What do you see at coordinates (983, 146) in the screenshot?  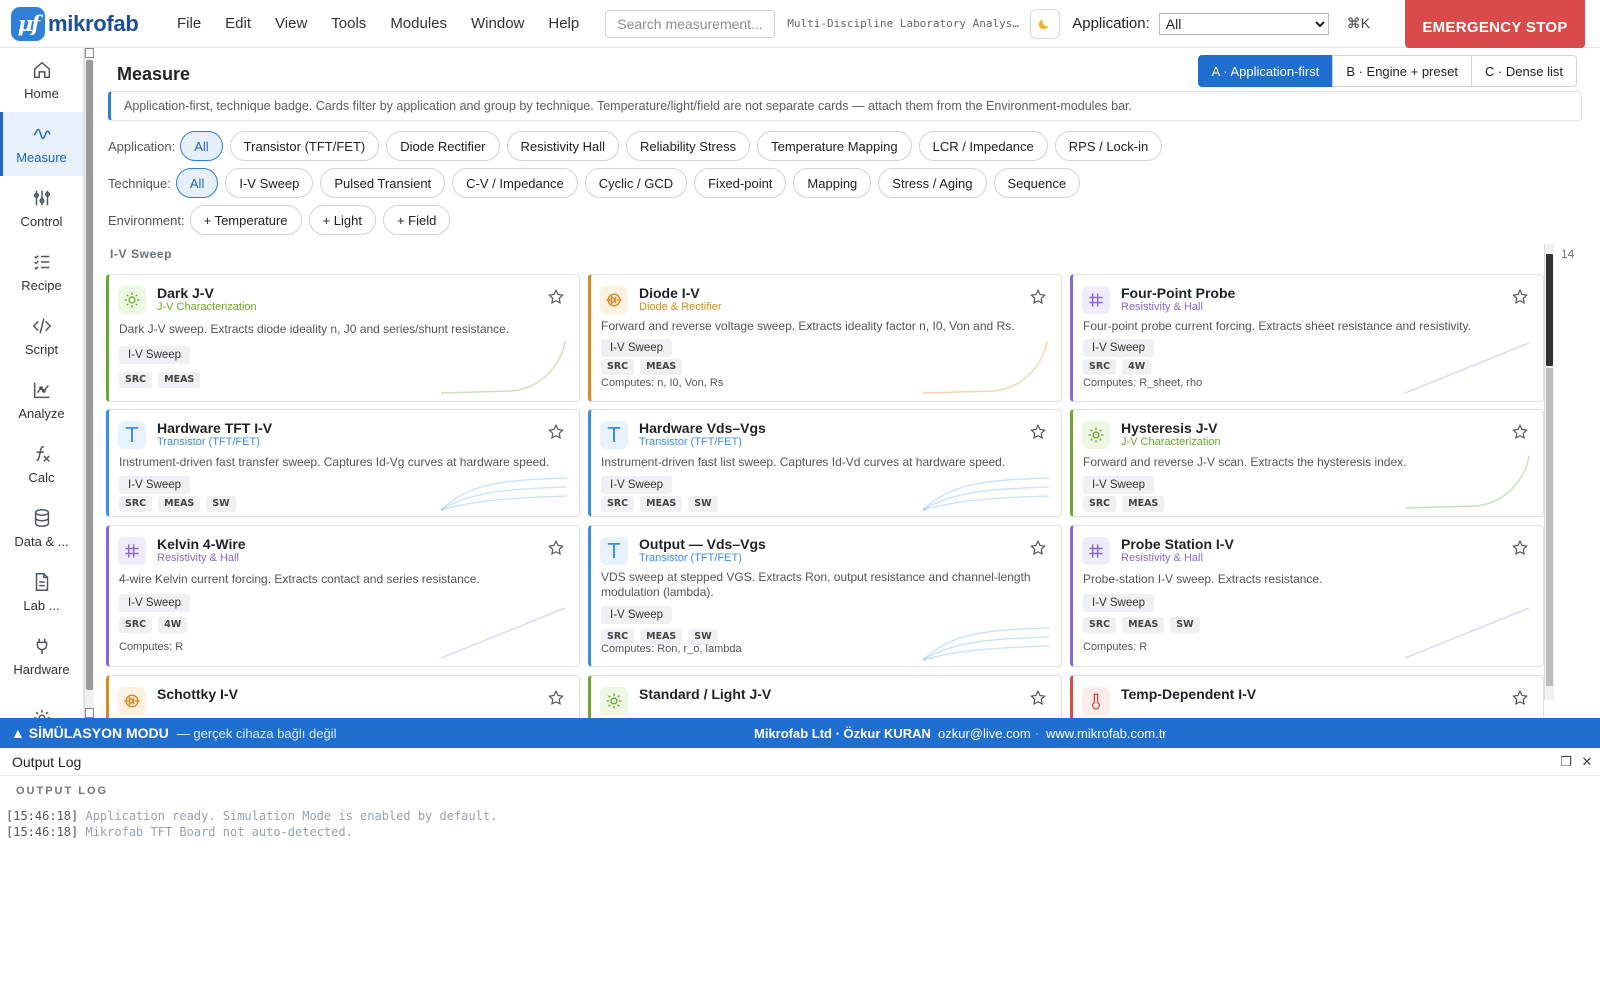 I see `application-filter-lcr-impedance: LCR / Impedance` at bounding box center [983, 146].